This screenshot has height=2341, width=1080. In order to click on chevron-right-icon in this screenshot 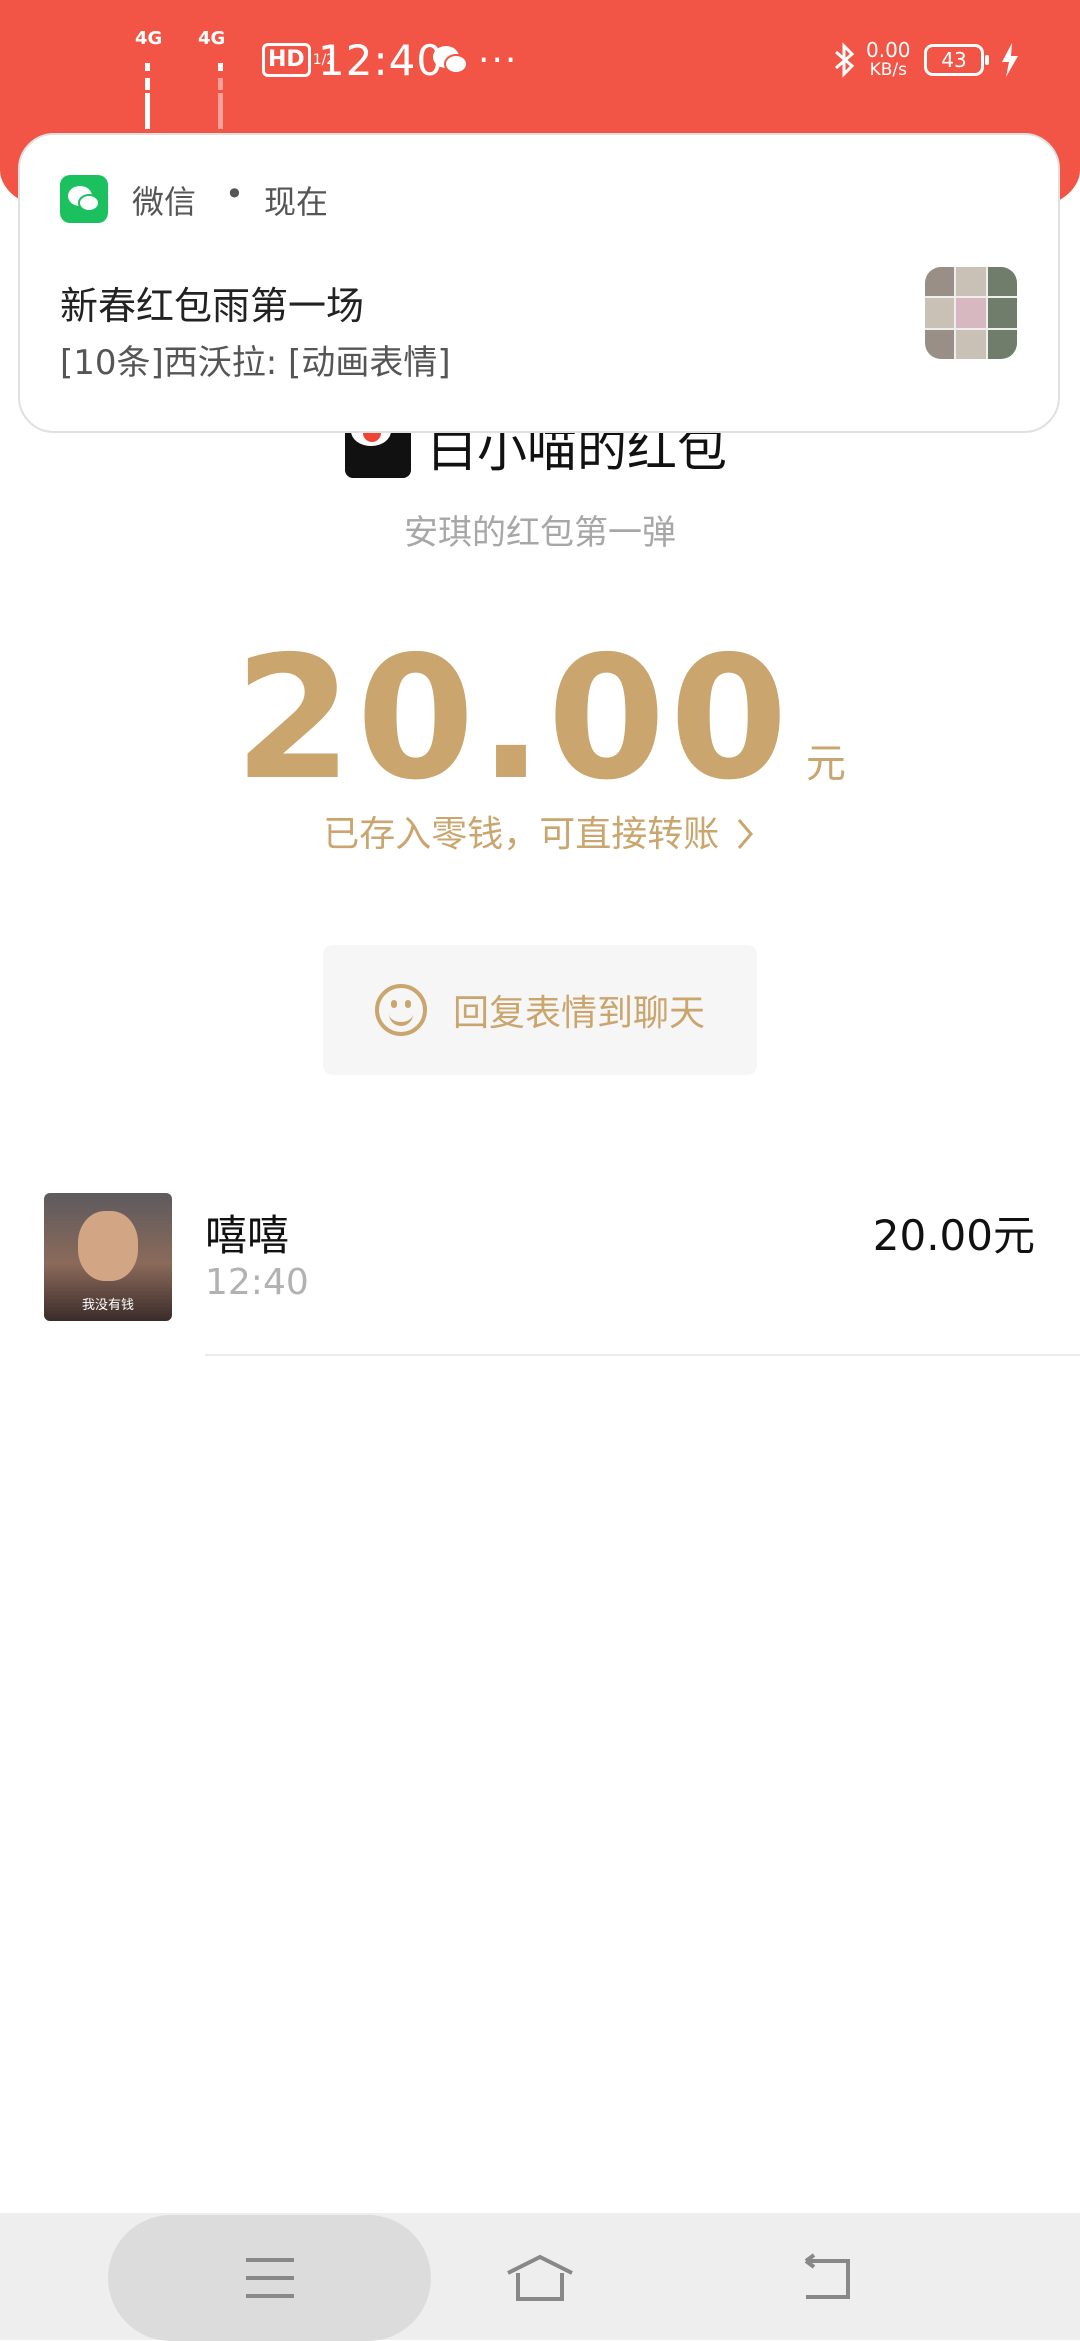, I will do `click(745, 834)`.